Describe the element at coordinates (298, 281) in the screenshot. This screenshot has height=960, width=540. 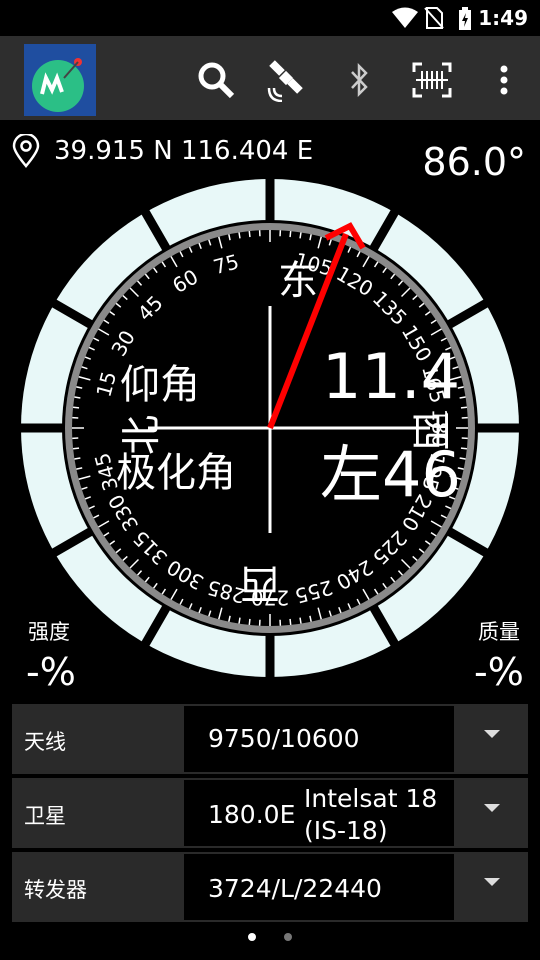
I see `compass-east-label: 东` at that location.